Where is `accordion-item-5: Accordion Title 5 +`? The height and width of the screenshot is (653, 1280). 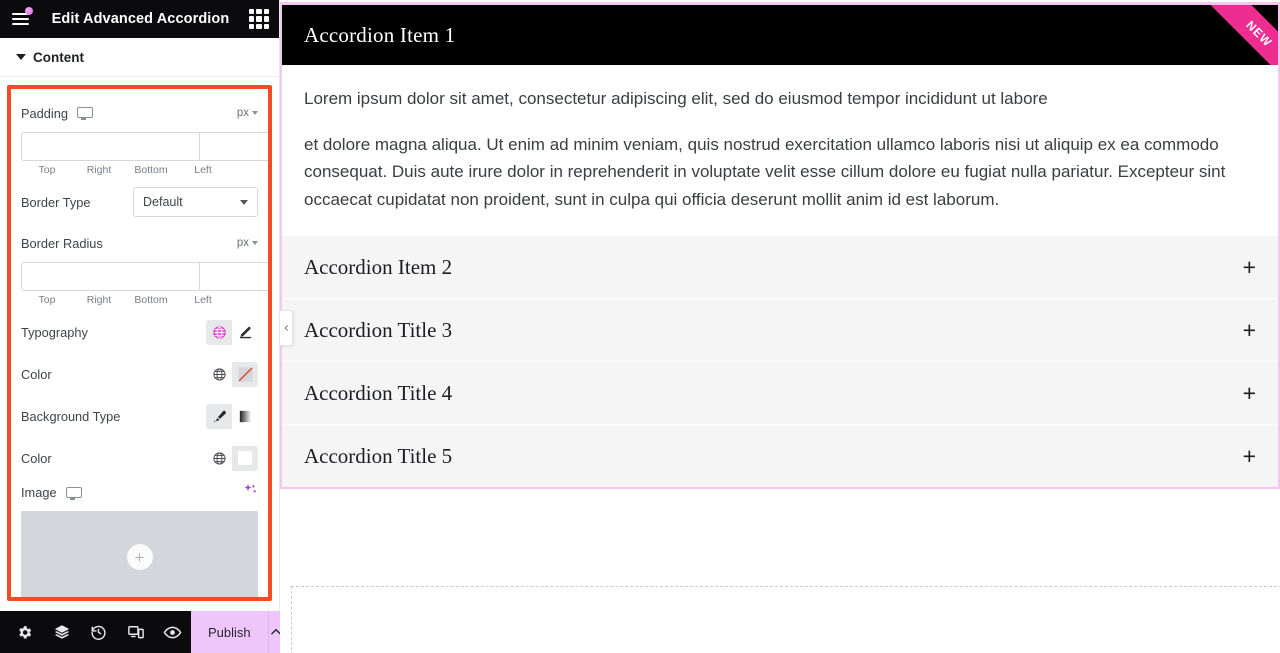 accordion-item-5: Accordion Title 5 + is located at coordinates (780, 456).